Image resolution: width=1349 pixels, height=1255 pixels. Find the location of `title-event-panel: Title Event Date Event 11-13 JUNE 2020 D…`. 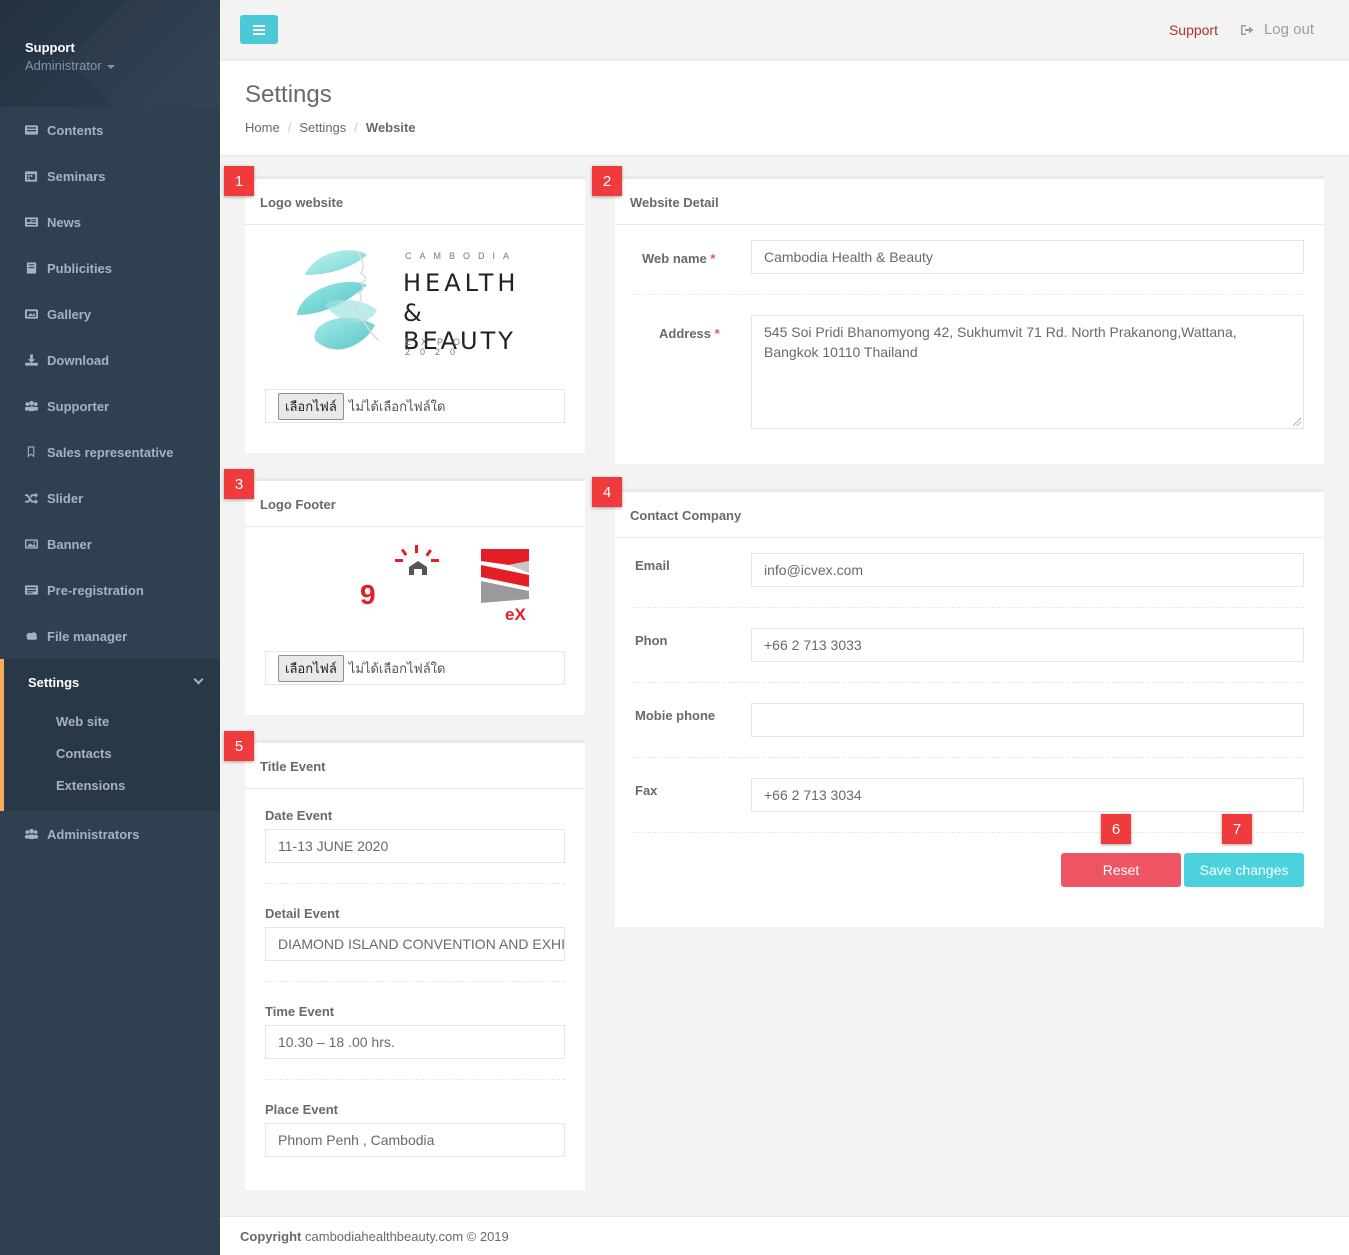

title-event-panel: Title Event Date Event 11-13 JUNE 2020 D… is located at coordinates (415, 965).